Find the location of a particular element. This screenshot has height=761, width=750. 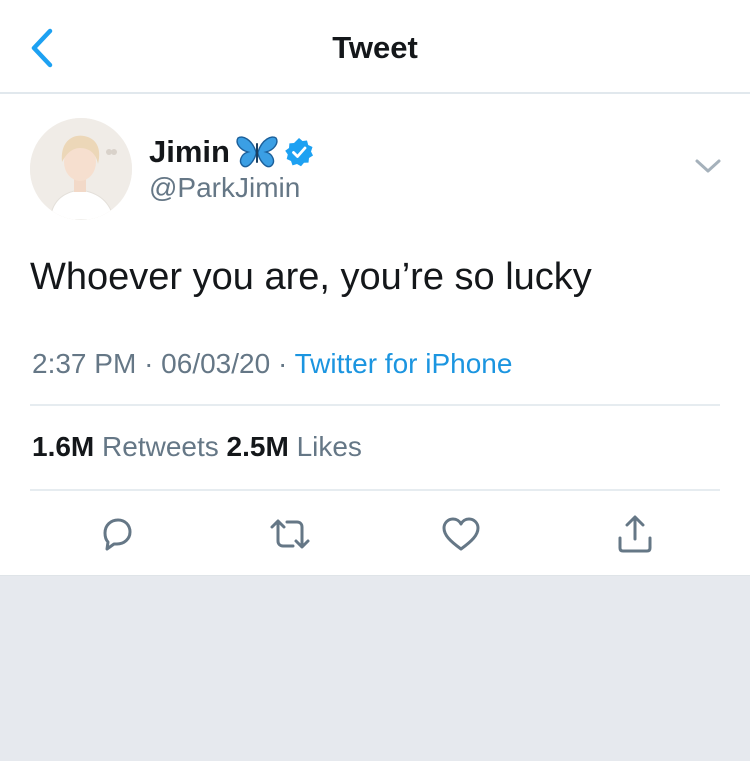

like-button is located at coordinates (461, 534).